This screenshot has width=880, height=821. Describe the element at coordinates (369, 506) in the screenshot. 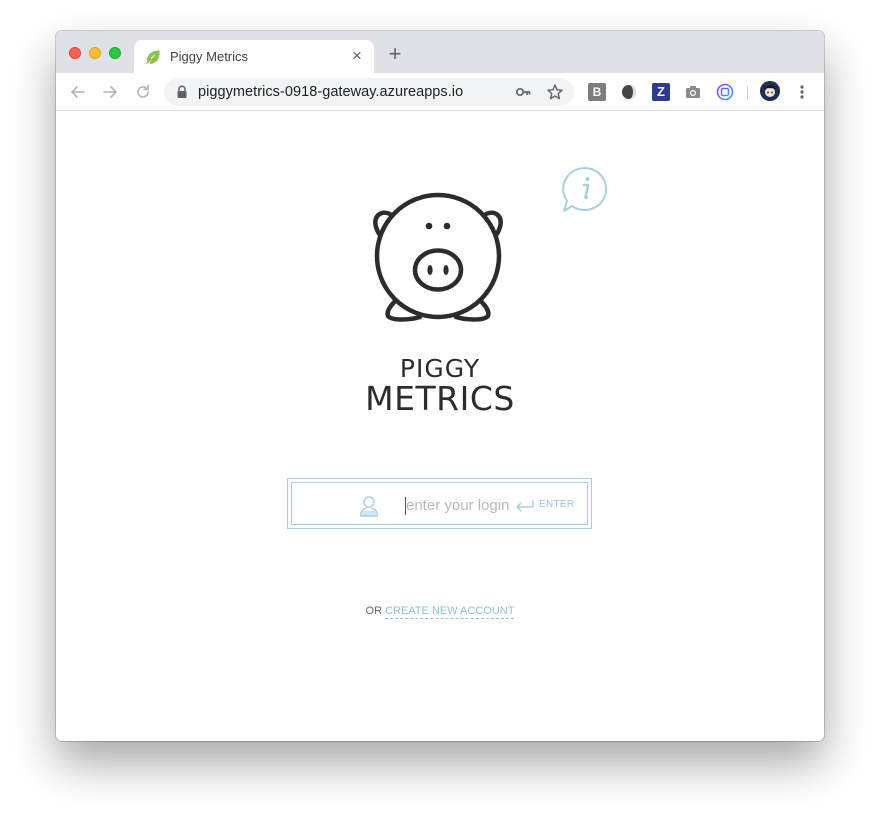

I see `user-icon` at that location.